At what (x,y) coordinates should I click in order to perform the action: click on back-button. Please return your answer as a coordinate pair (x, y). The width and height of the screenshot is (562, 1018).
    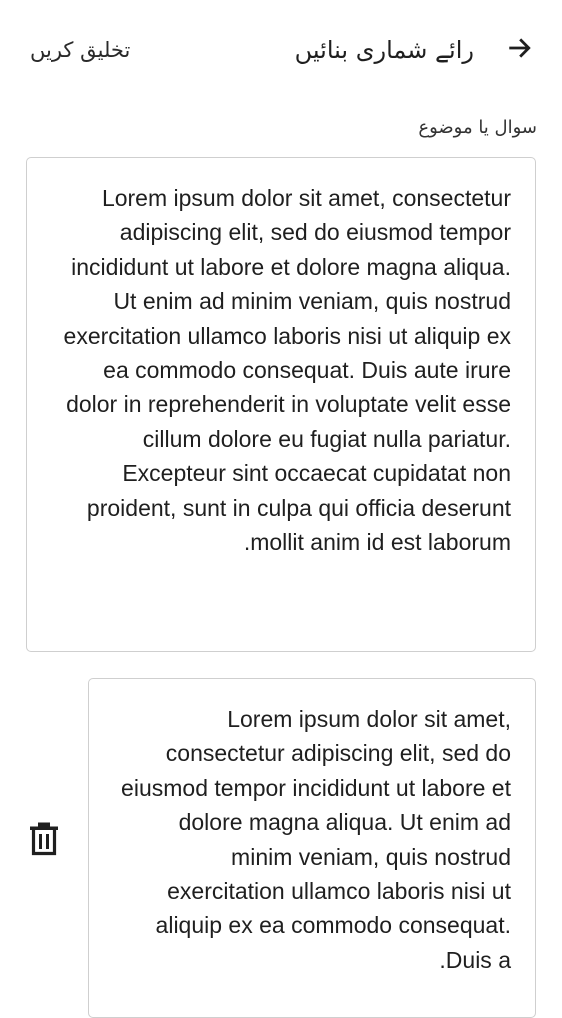
    Looking at the image, I should click on (520, 50).